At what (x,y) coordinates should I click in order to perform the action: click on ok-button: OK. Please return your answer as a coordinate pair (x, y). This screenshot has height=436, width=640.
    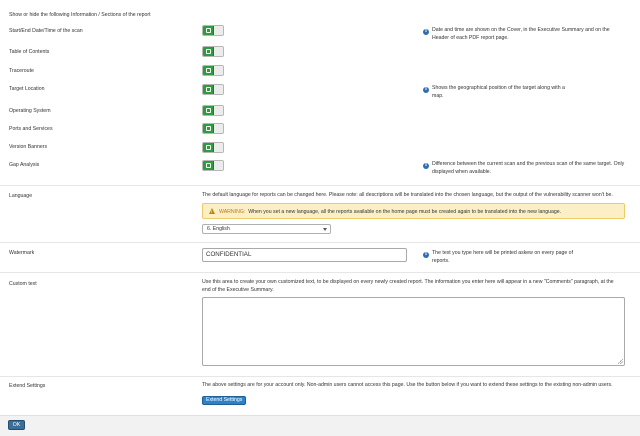
    Looking at the image, I should click on (16, 425).